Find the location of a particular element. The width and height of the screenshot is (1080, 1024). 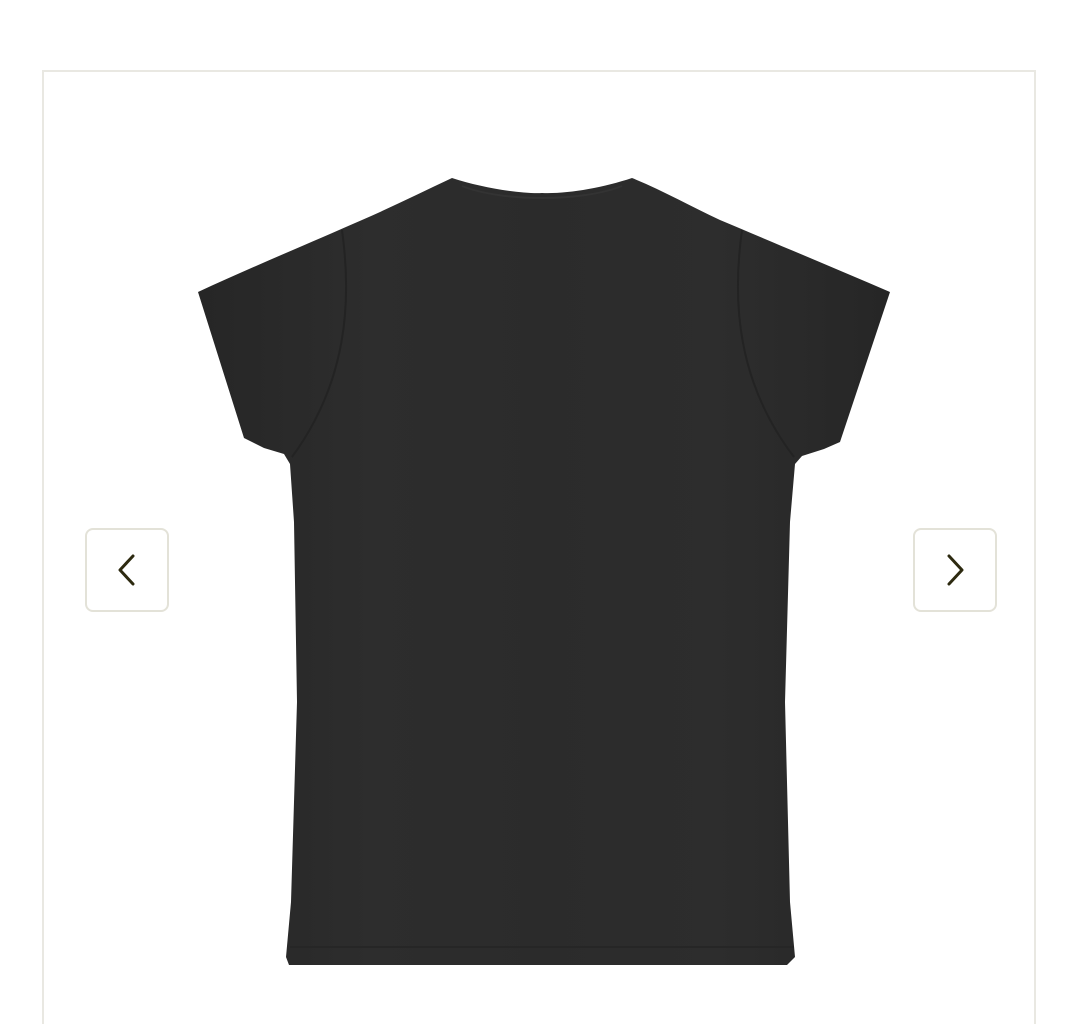

chevron-right-icon is located at coordinates (955, 570).